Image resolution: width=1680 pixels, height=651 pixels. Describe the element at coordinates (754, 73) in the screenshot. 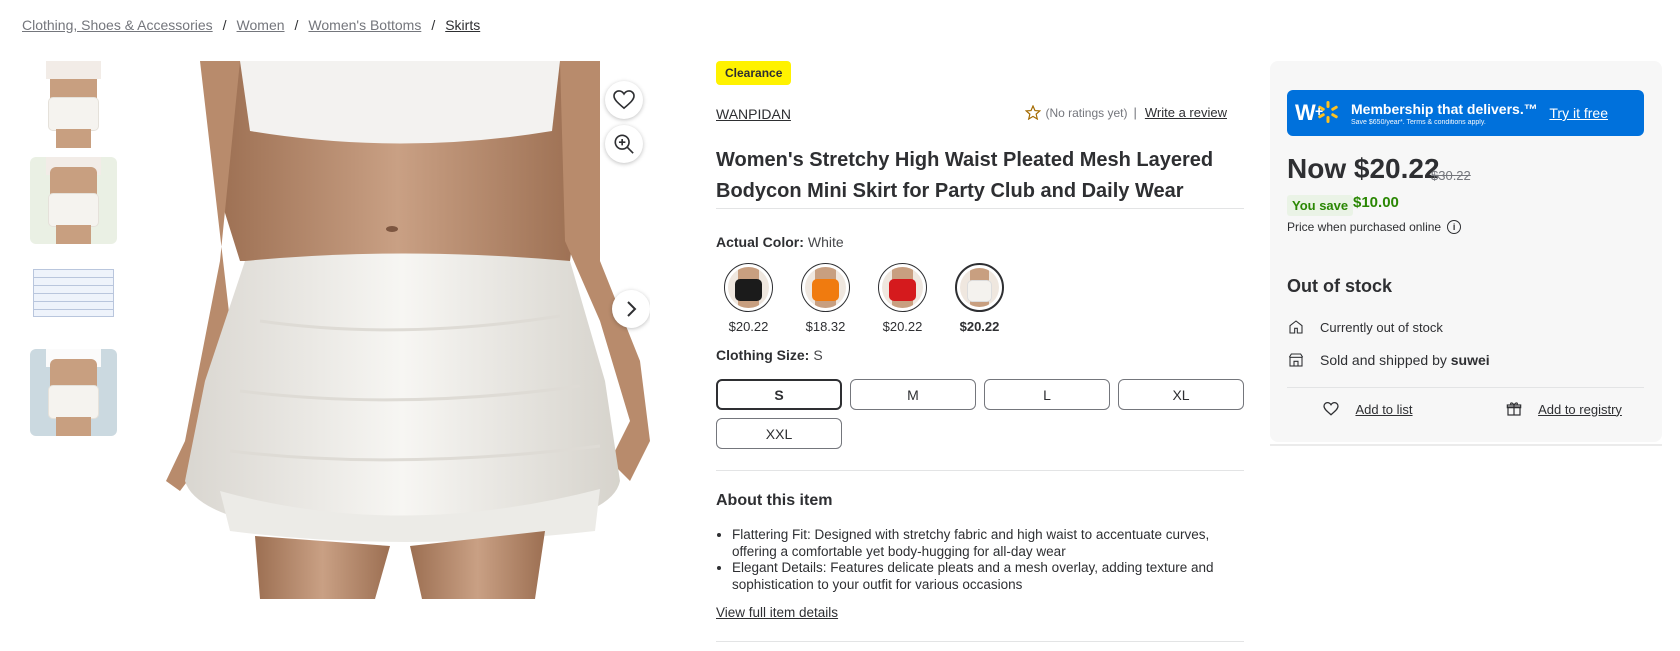

I see `clearance-badge: Clearance` at that location.